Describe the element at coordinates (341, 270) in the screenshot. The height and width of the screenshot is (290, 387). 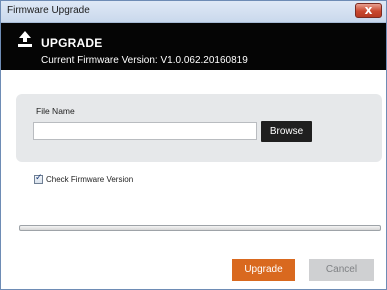
I see `cancel-button: Cancel` at that location.